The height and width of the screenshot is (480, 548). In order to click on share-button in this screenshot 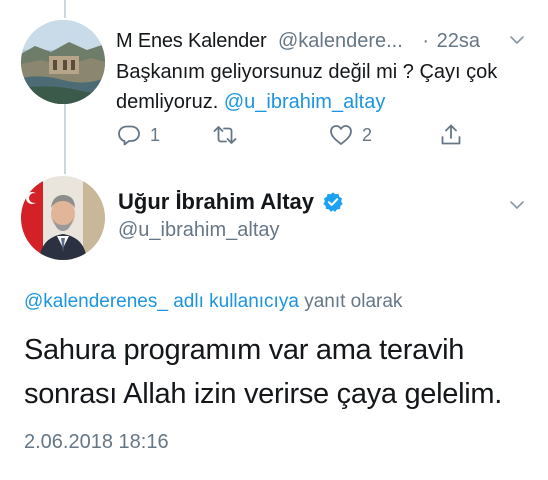, I will do `click(451, 135)`.